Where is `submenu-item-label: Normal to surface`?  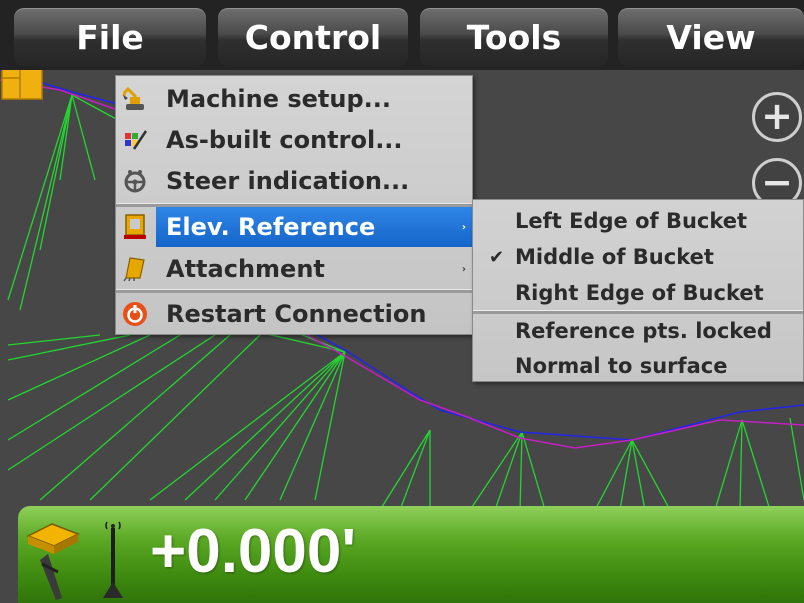
submenu-item-label: Normal to surface is located at coordinates (621, 366).